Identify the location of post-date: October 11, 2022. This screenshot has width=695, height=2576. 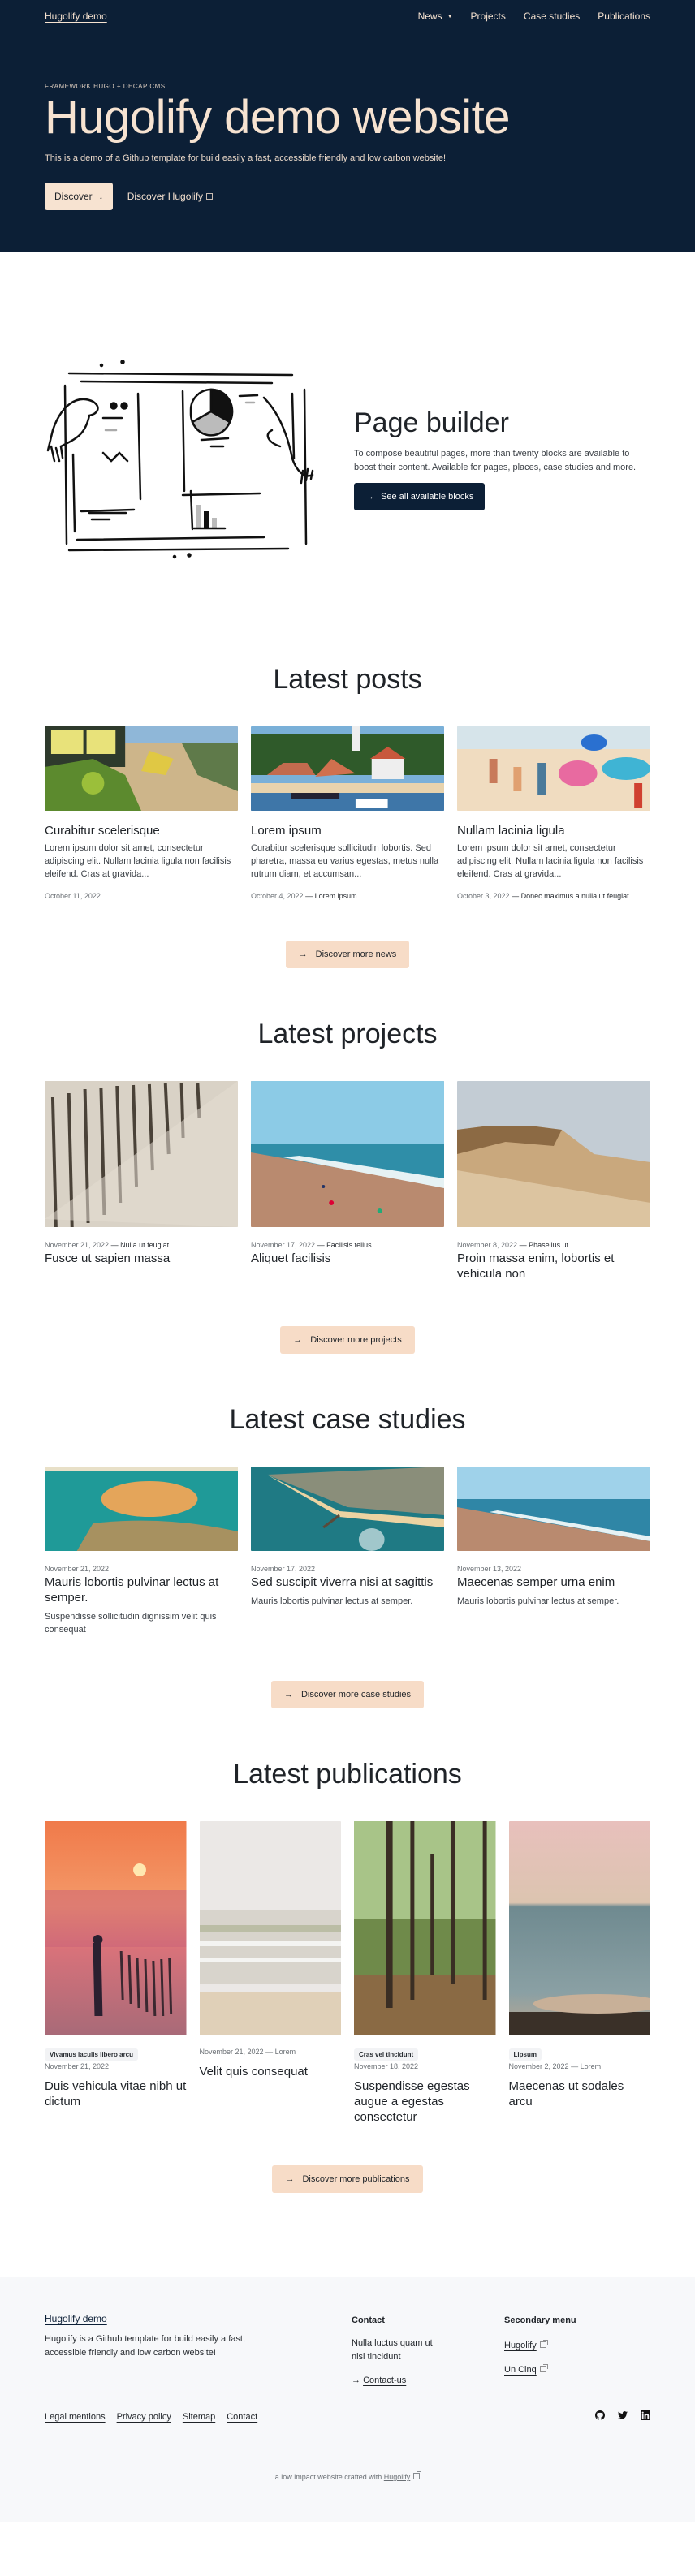
(73, 896).